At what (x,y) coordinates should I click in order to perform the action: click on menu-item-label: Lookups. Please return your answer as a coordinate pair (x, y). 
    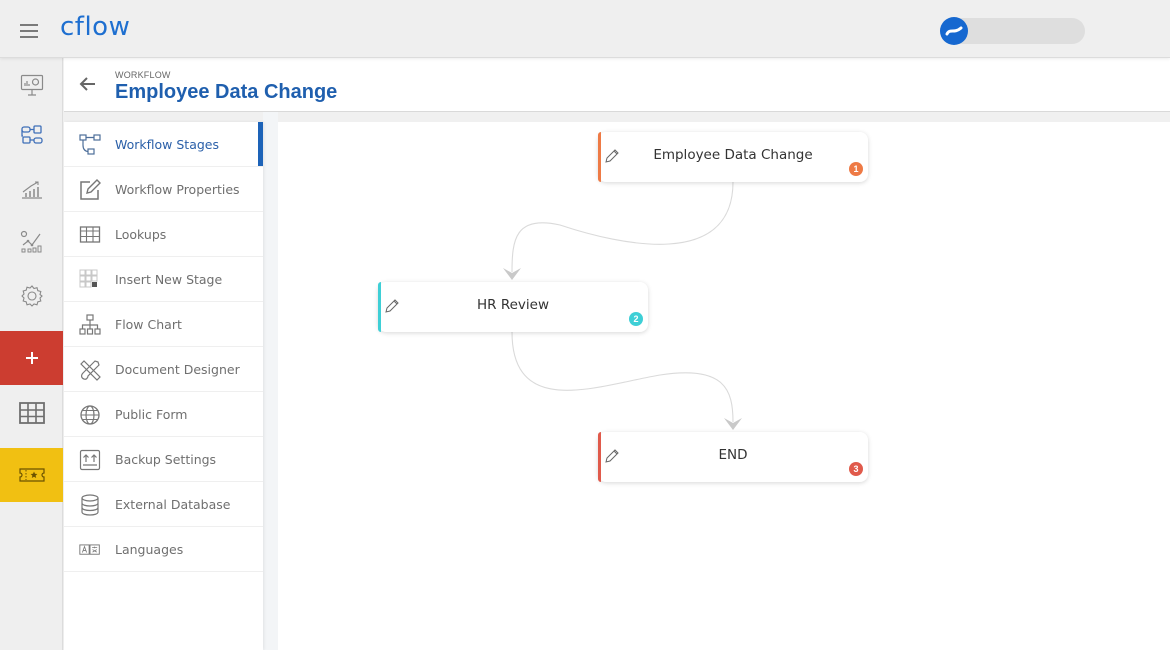
    Looking at the image, I should click on (141, 234).